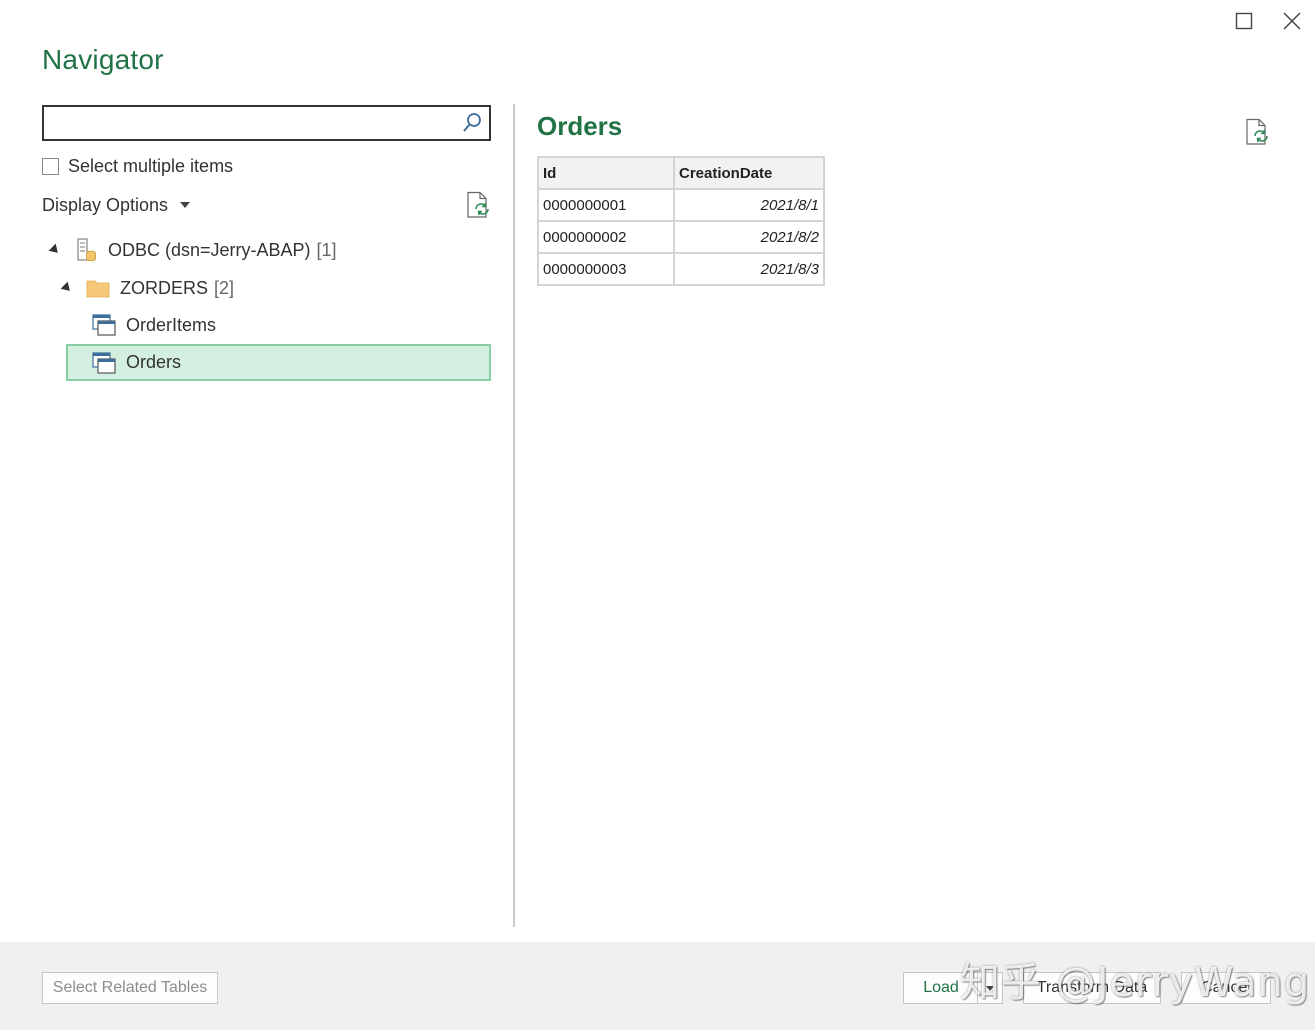  I want to click on table-row: 0000000001 2021/8/1, so click(681, 205).